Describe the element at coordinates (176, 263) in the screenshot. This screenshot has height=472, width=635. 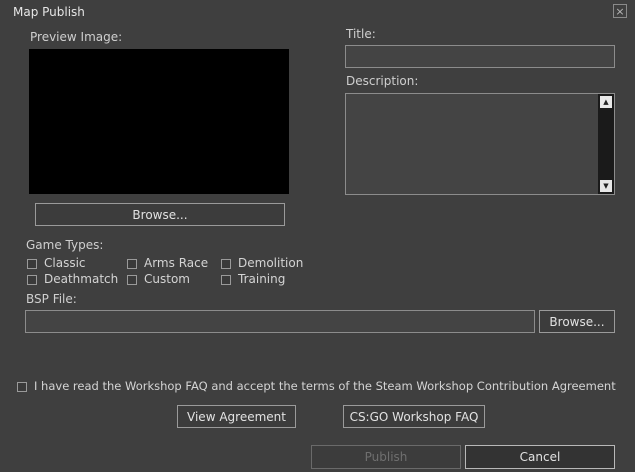
I see `arms-race-label: Arms Race` at that location.